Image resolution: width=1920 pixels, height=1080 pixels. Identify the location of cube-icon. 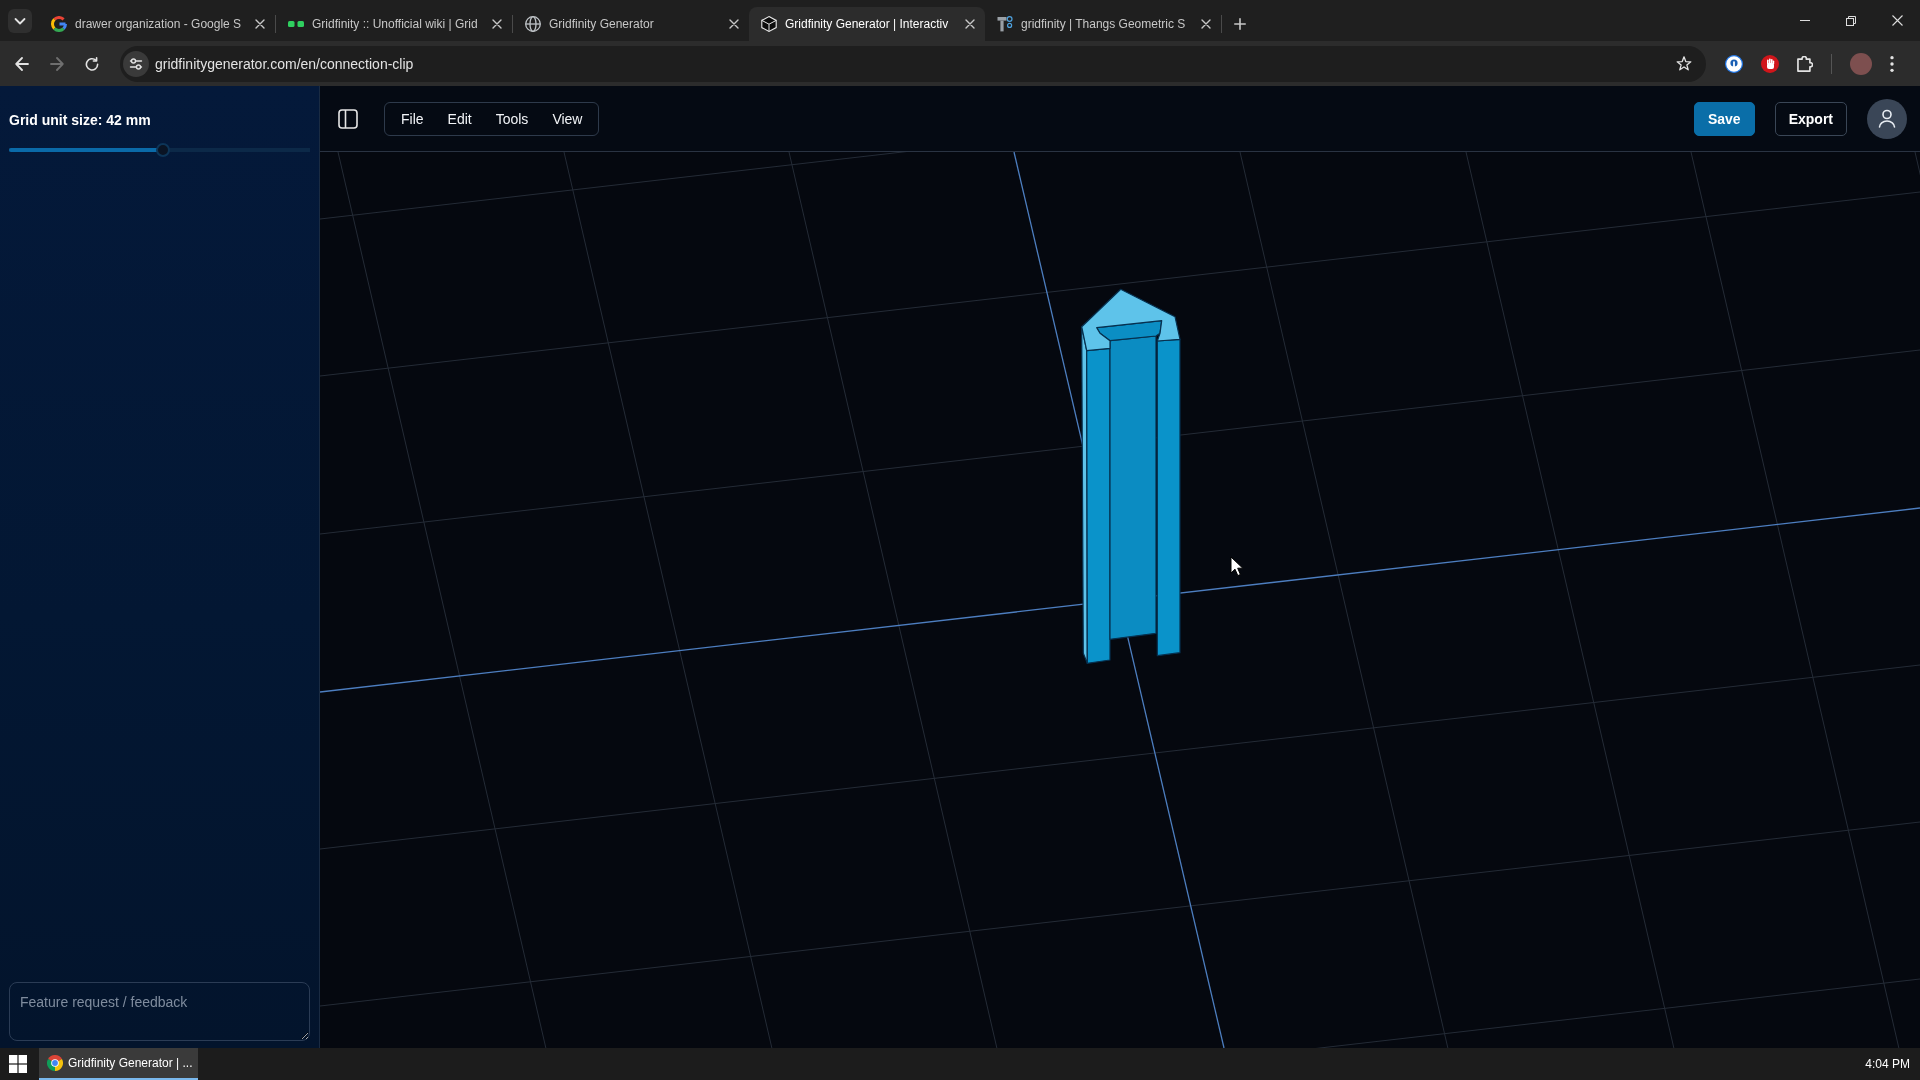
(769, 24).